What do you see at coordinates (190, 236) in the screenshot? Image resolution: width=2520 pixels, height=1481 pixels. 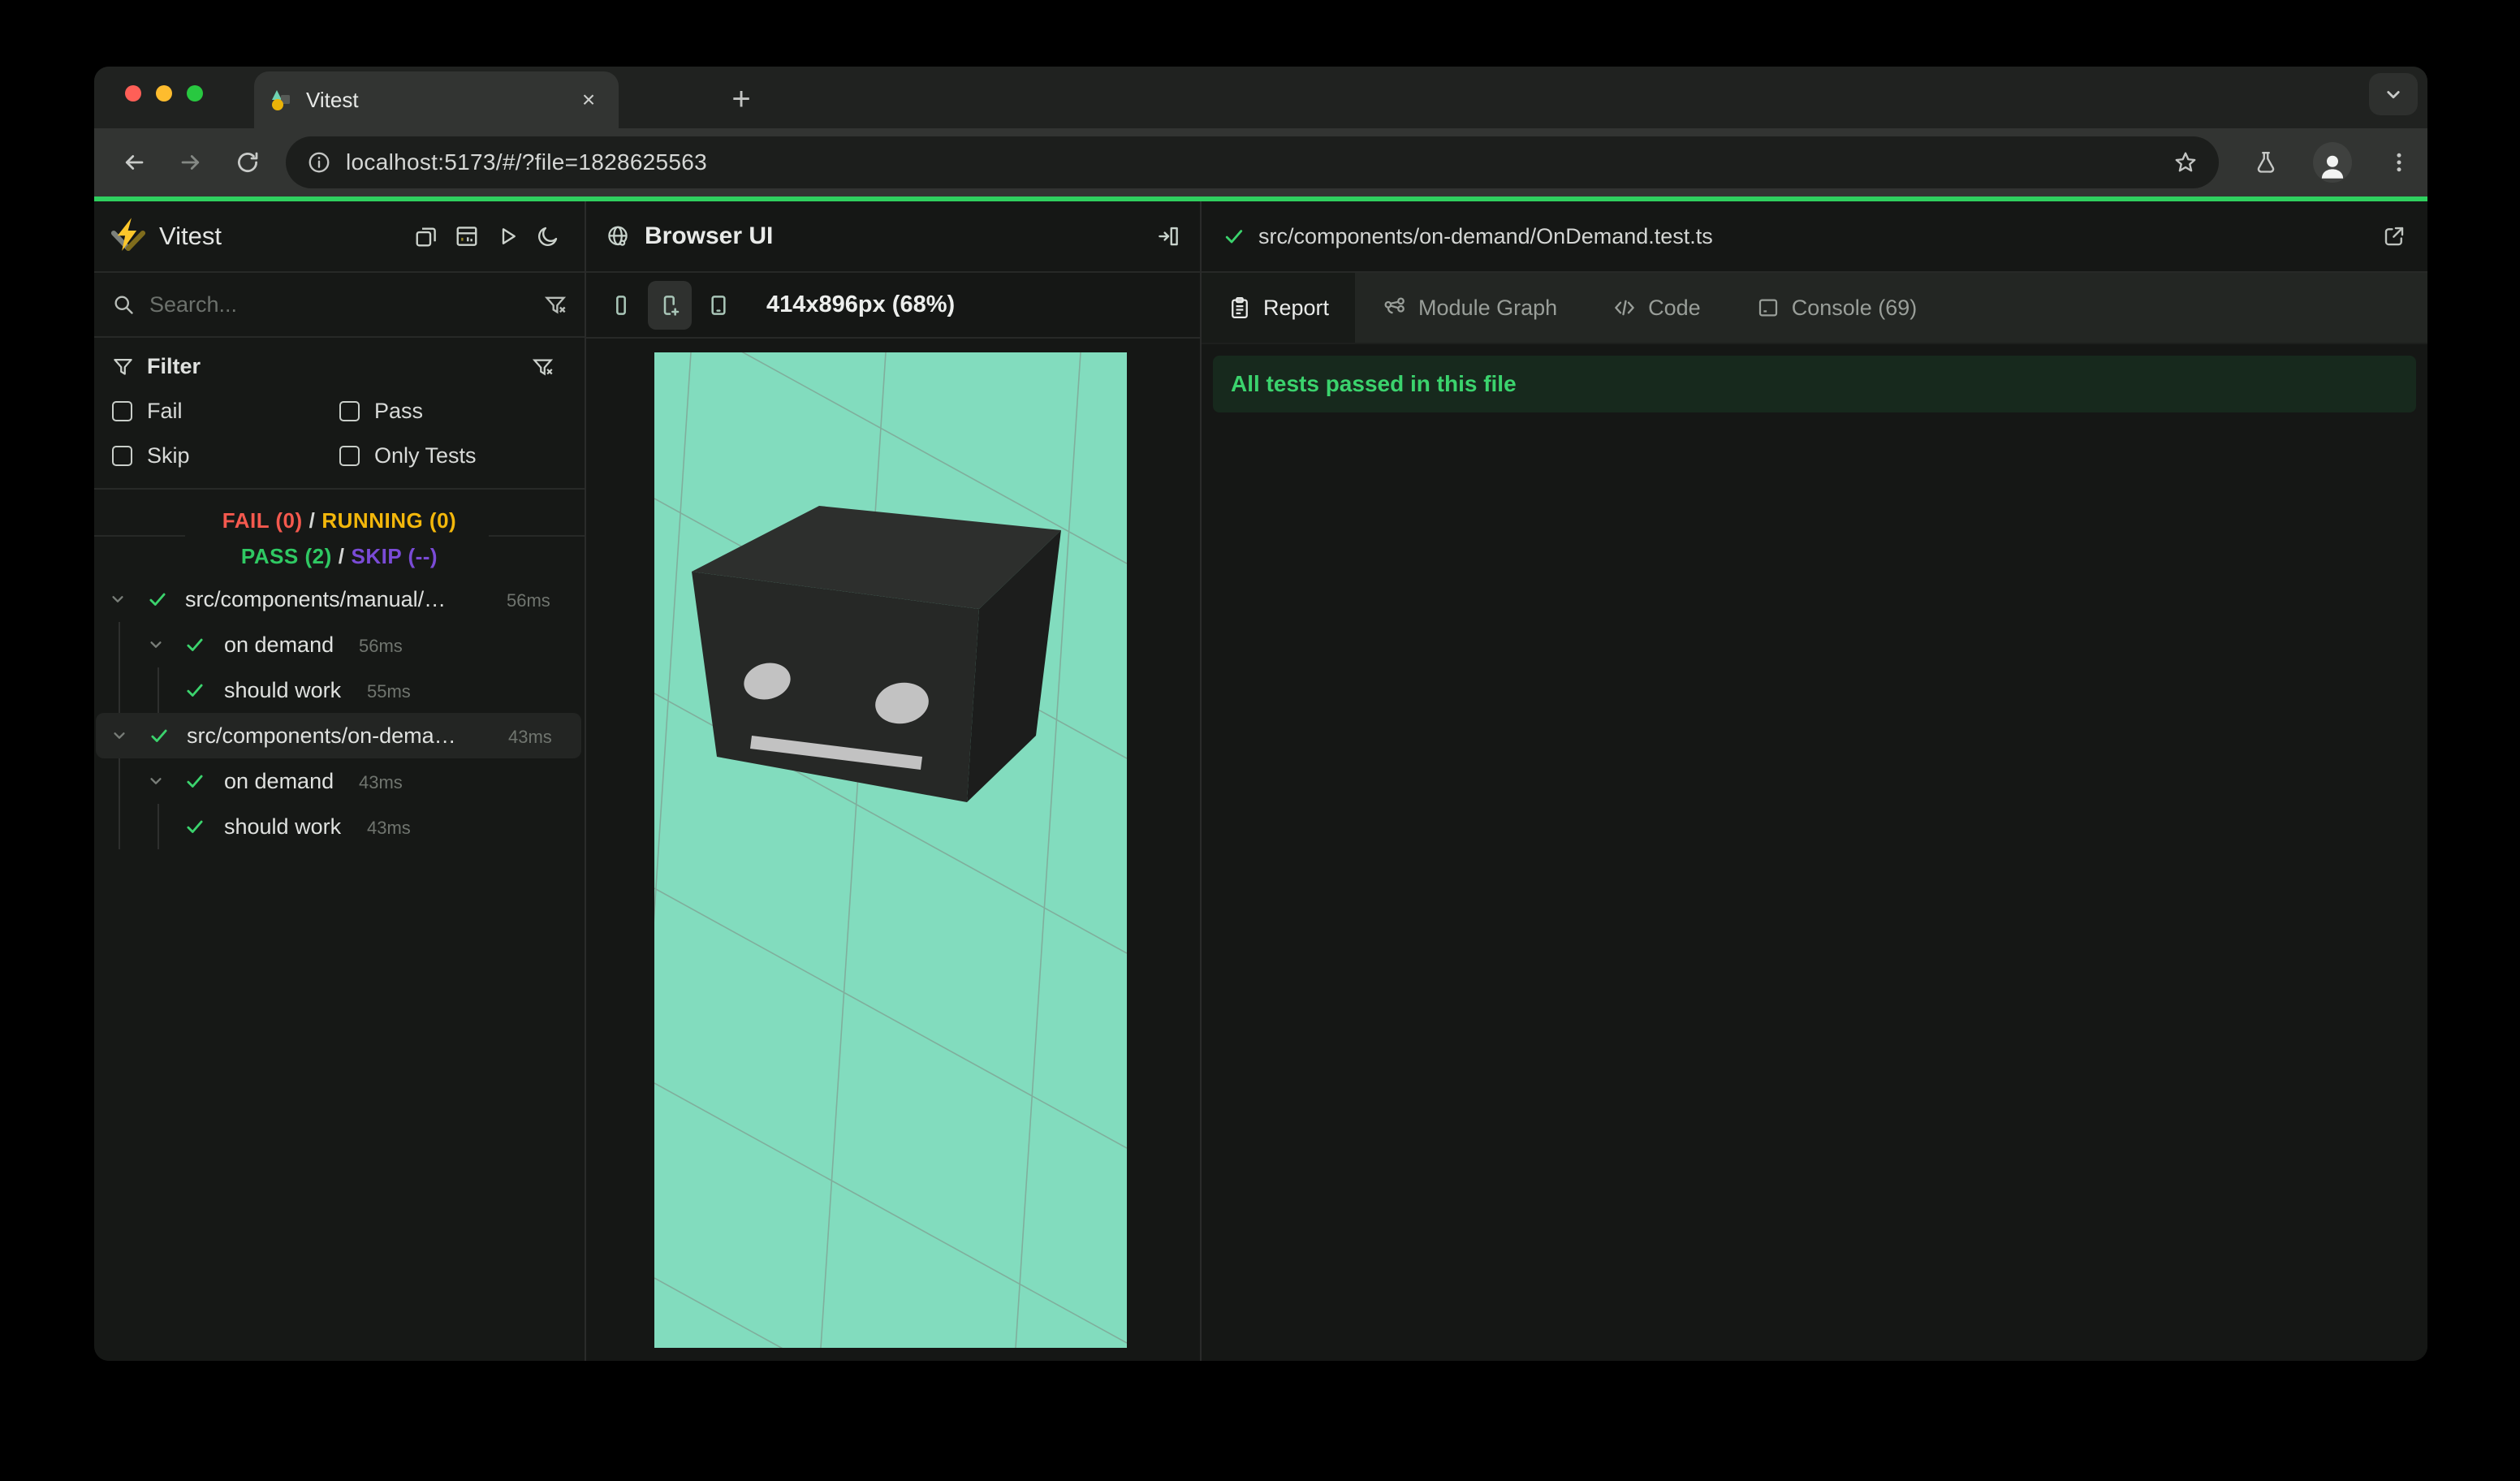 I see `app-title: Vitest` at bounding box center [190, 236].